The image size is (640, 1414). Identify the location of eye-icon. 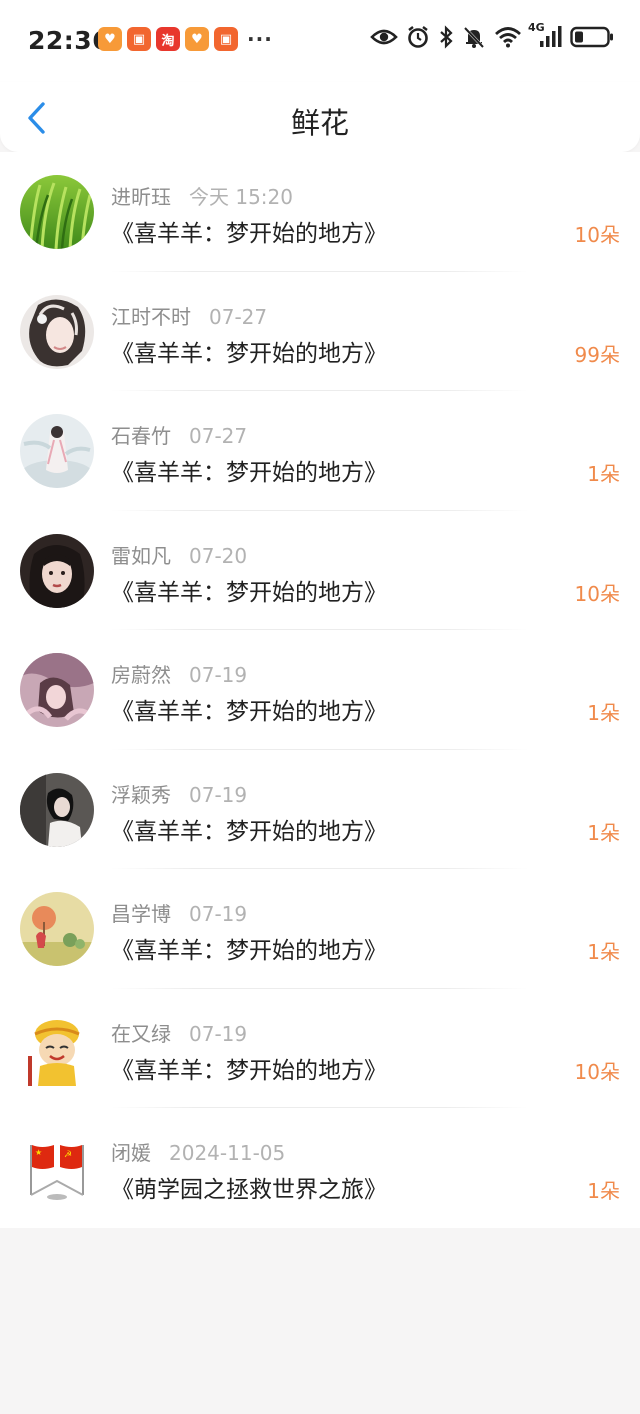
(384, 37).